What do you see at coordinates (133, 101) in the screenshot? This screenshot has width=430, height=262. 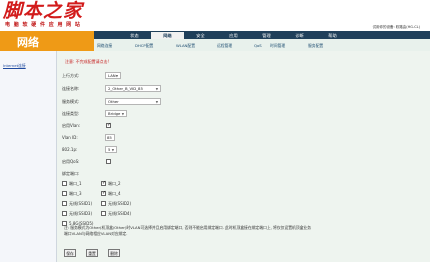 I see `service-mode-select: Other` at bounding box center [133, 101].